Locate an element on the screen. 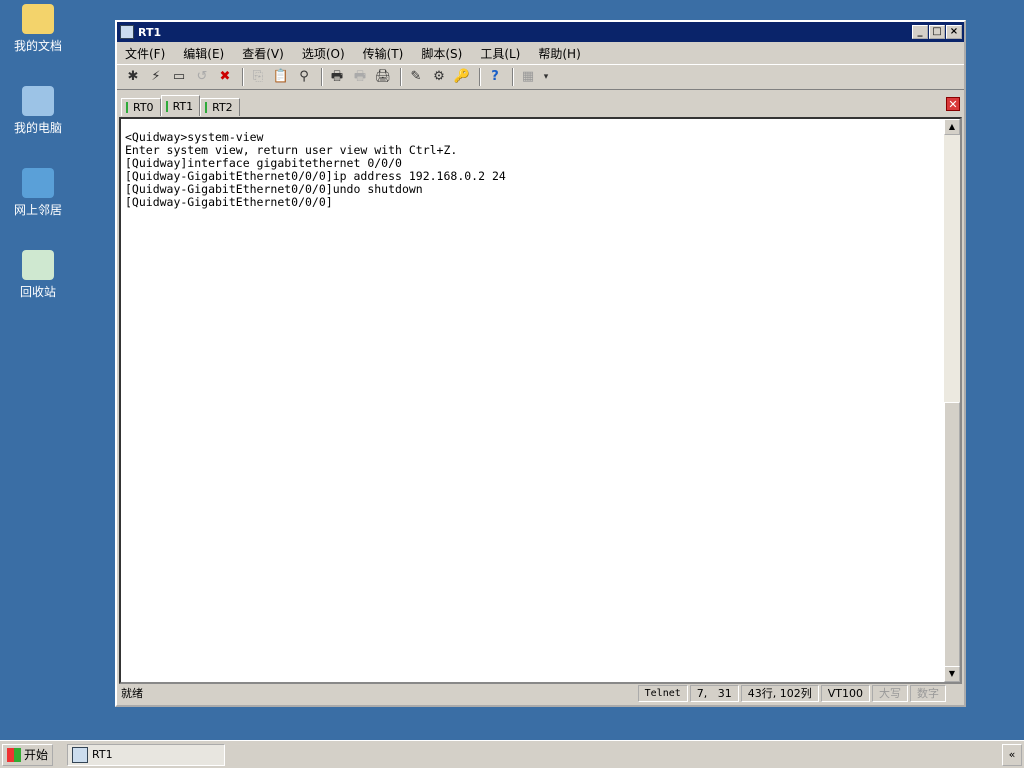 The width and height of the screenshot is (1024, 768). keymap-icon: ▦ is located at coordinates (528, 77).